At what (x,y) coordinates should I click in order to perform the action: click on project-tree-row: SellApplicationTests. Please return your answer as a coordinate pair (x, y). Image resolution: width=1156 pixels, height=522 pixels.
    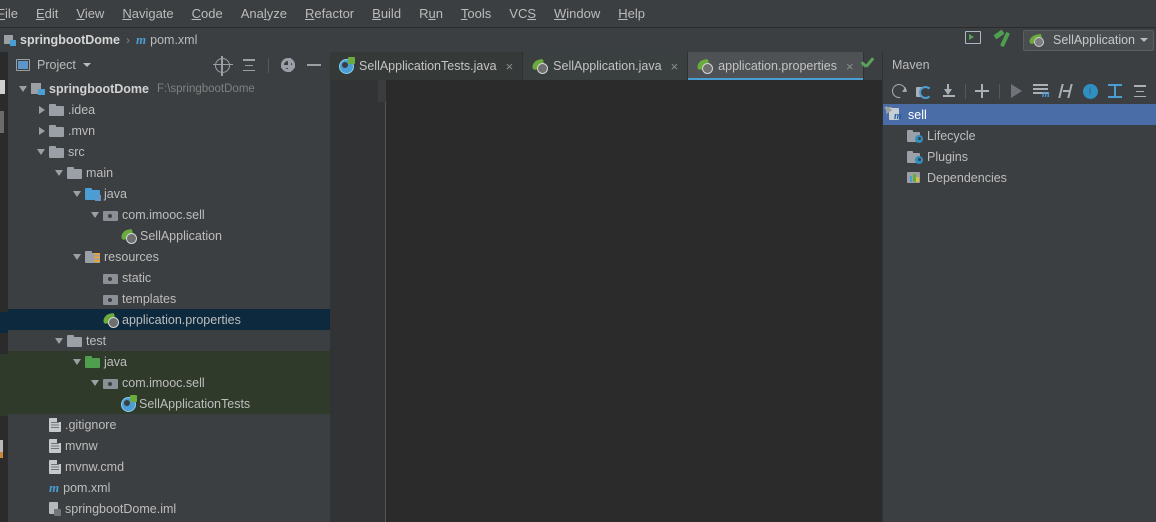
    Looking at the image, I should click on (169, 403).